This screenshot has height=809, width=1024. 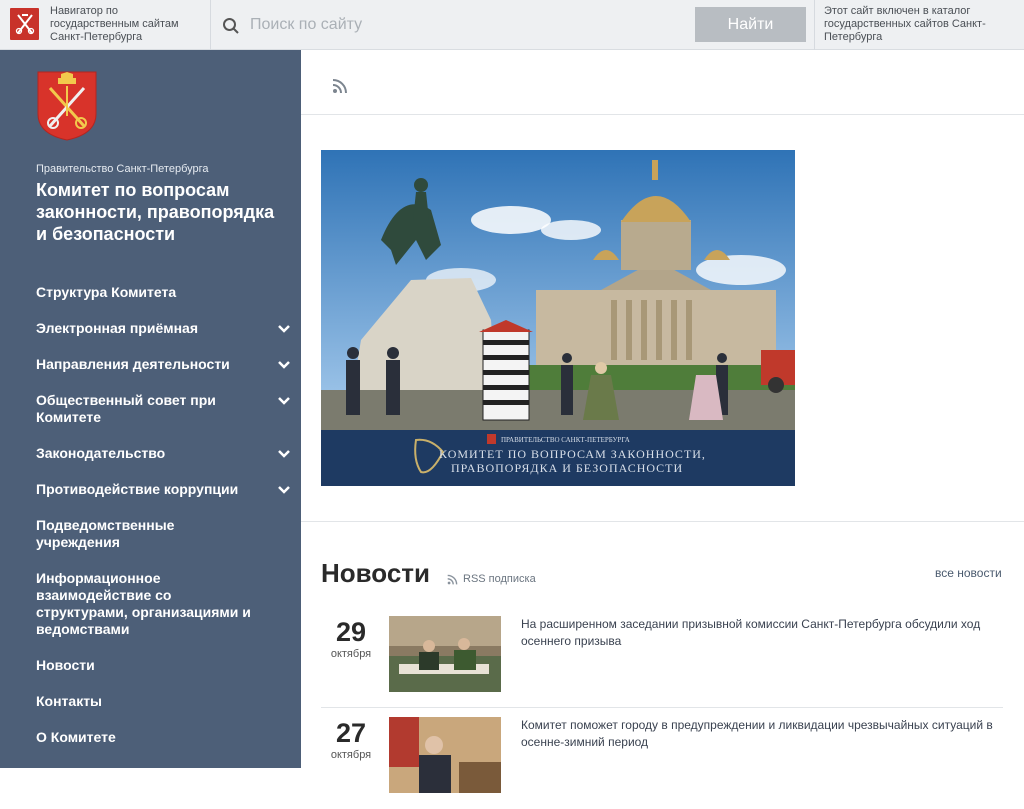 I want to click on rss-subscribe-link: RSS подписка, so click(x=491, y=579).